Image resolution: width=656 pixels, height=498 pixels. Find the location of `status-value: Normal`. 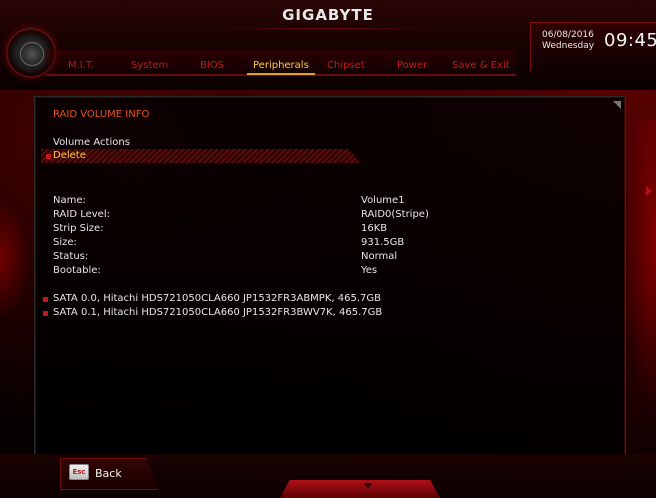

status-value: Normal is located at coordinates (379, 256).